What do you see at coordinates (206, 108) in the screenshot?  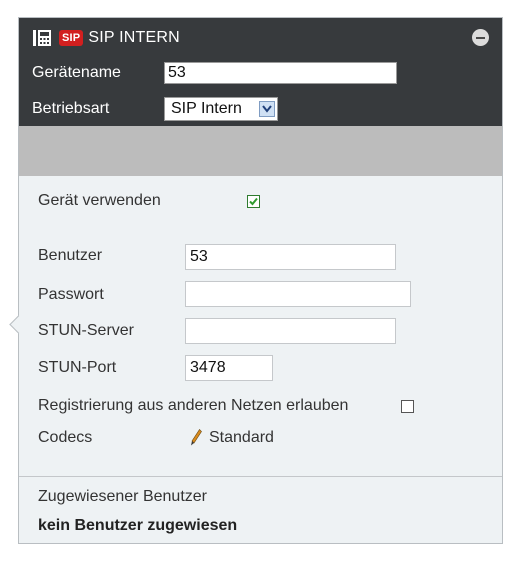 I see `mode-select-value: SIP Intern` at bounding box center [206, 108].